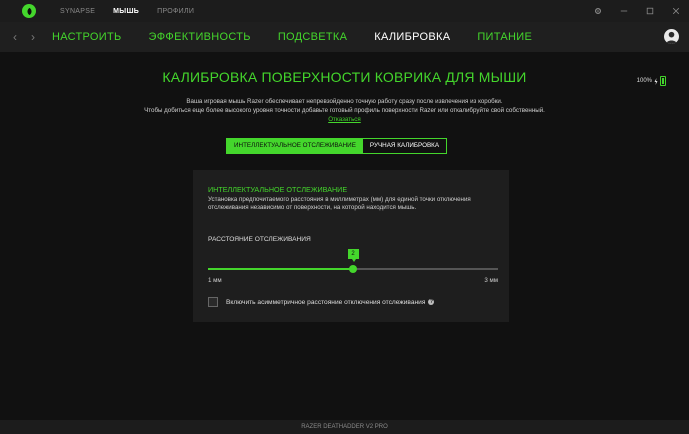  I want to click on slider-thumb, so click(353, 269).